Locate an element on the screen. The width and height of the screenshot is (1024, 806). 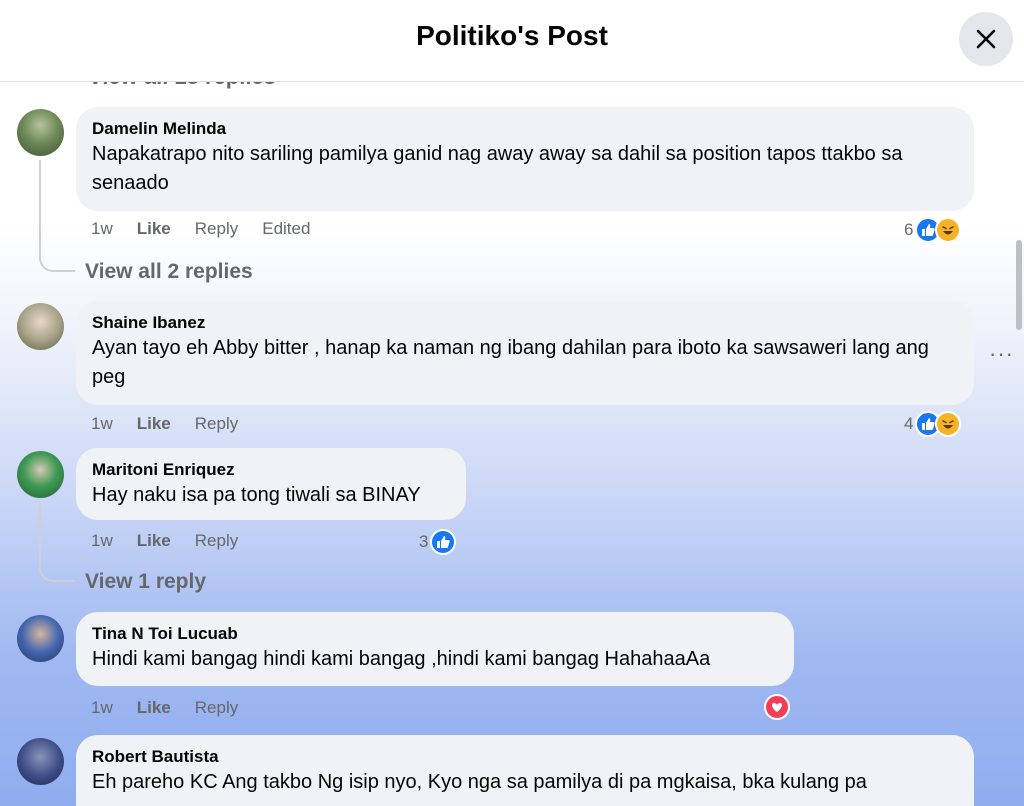
close-button is located at coordinates (986, 39).